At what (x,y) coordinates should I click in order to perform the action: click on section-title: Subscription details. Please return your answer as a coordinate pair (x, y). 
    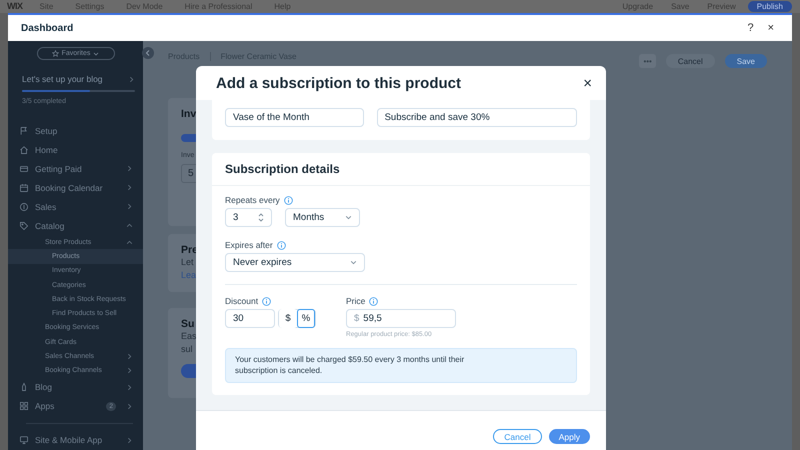
    Looking at the image, I should click on (401, 169).